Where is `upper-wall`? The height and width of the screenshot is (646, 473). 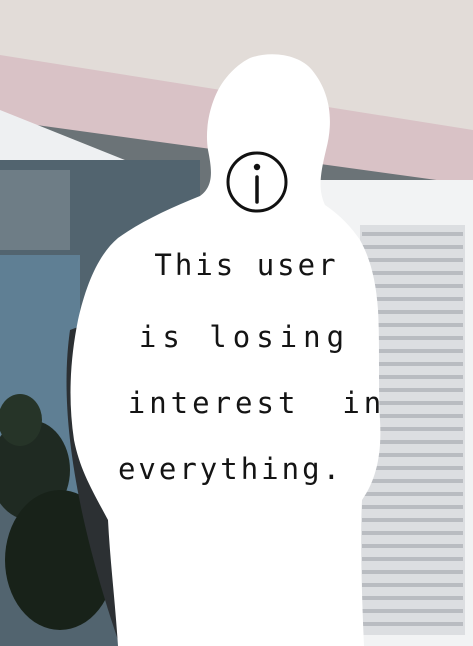 upper-wall is located at coordinates (35, 210).